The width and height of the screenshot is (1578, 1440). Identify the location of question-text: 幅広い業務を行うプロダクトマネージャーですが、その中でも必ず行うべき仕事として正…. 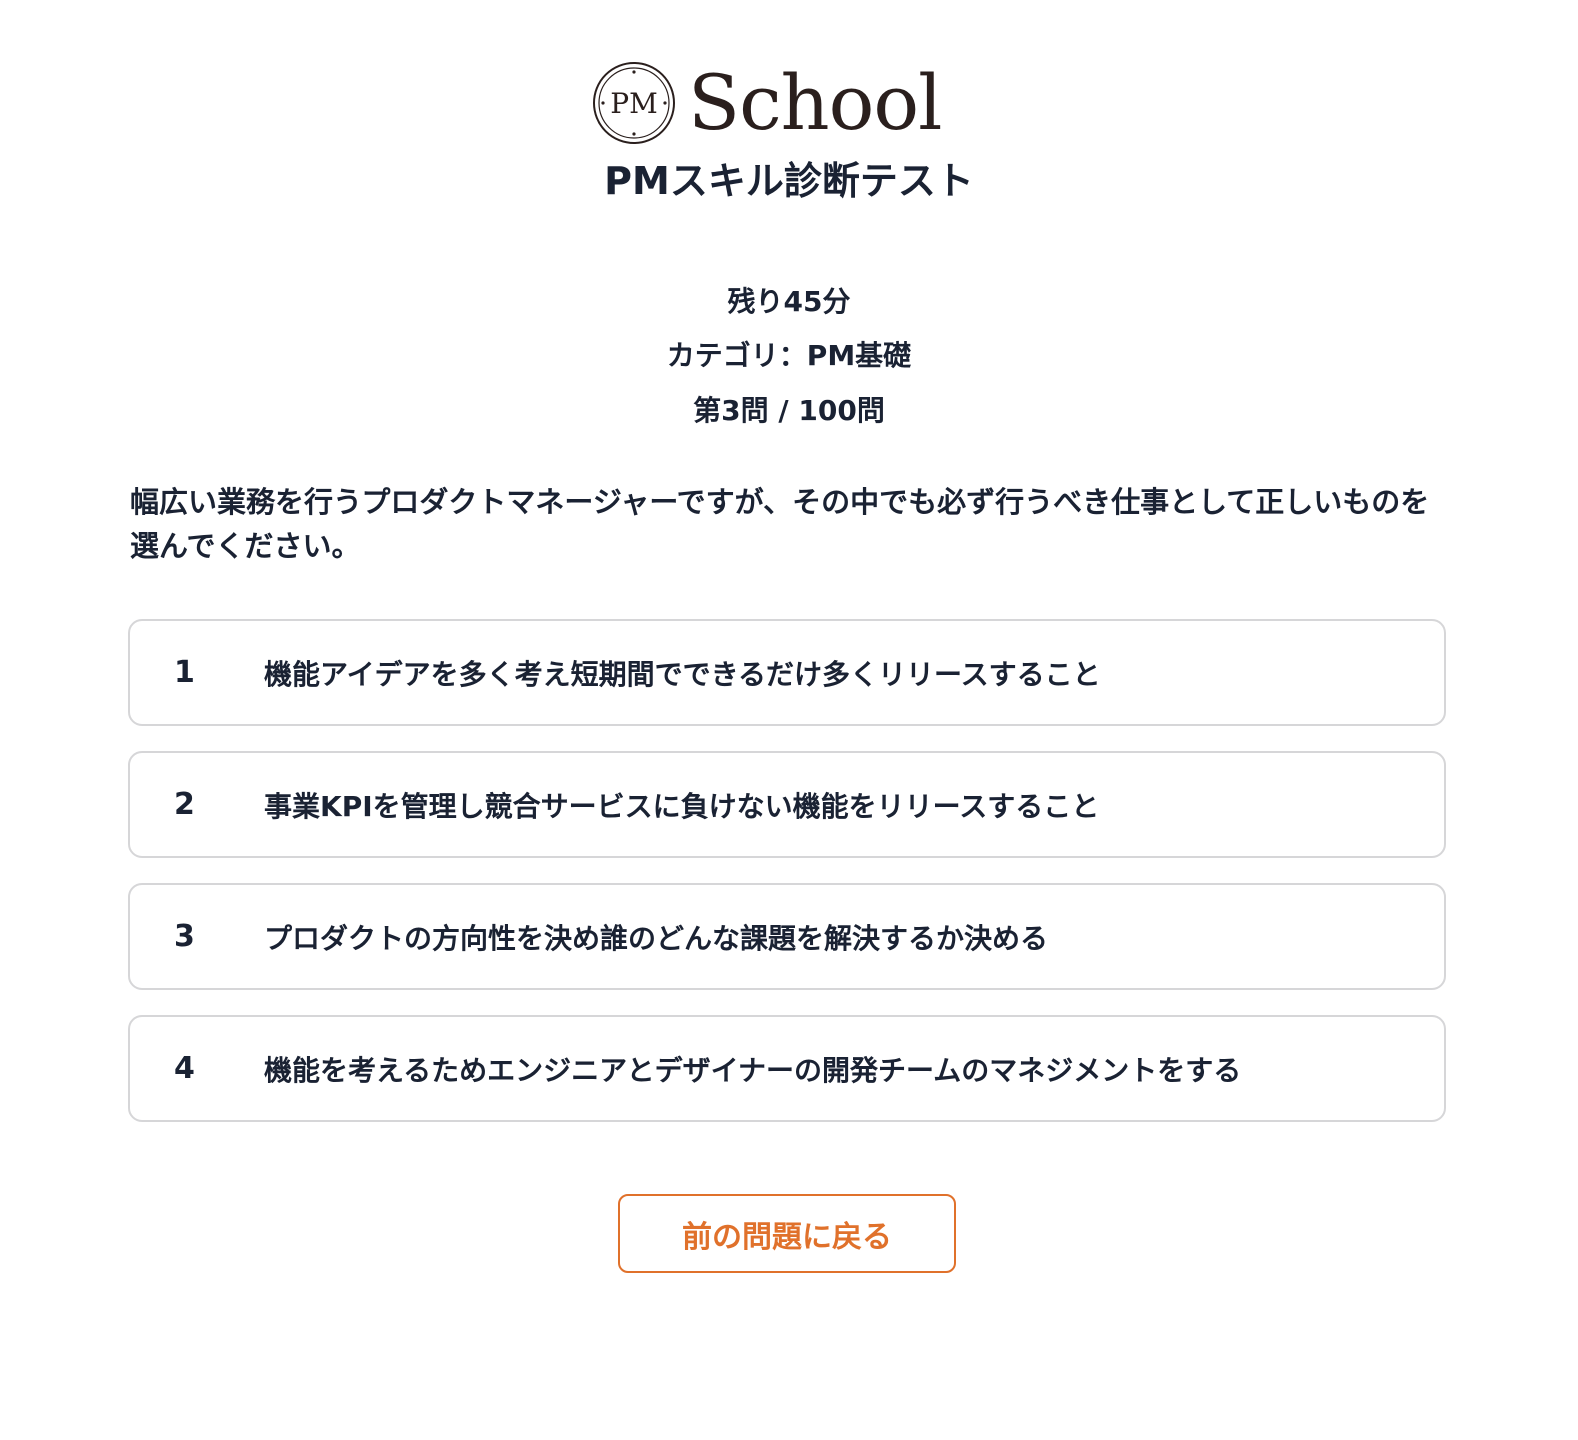
(780, 524).